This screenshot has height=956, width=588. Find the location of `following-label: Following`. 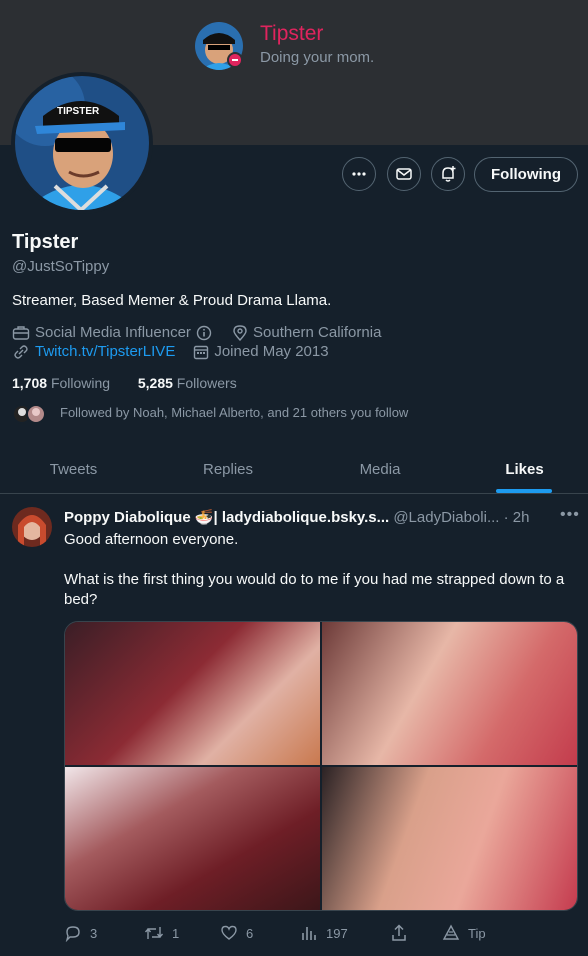

following-label: Following is located at coordinates (80, 383).